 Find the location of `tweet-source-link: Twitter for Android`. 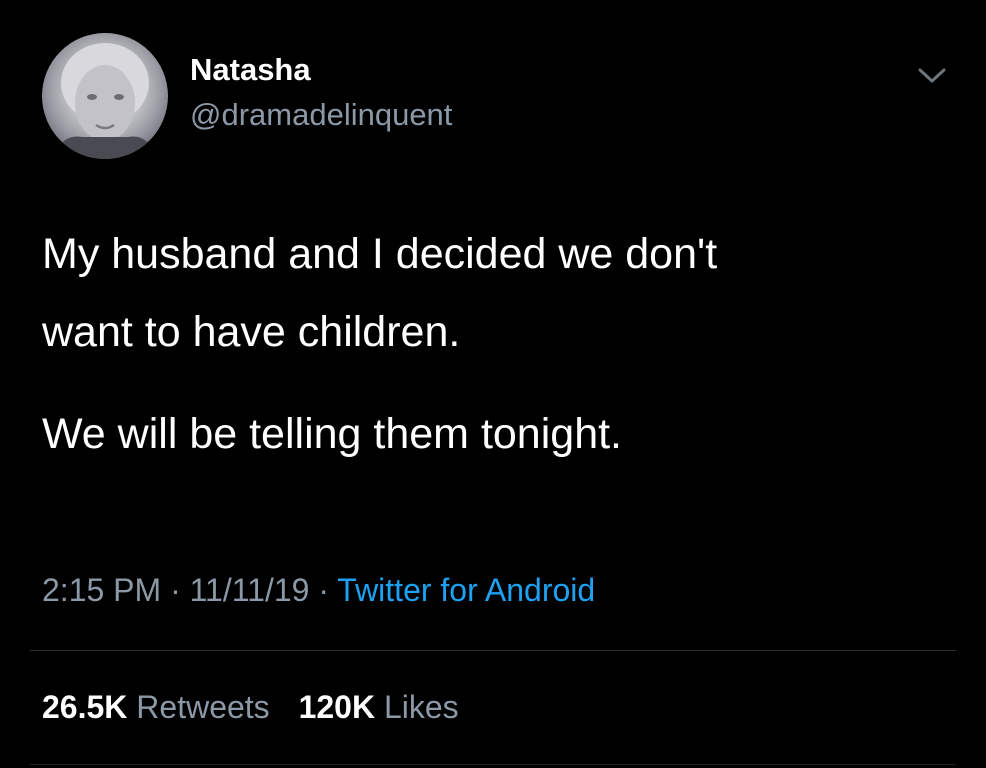

tweet-source-link: Twitter for Android is located at coordinates (466, 590).